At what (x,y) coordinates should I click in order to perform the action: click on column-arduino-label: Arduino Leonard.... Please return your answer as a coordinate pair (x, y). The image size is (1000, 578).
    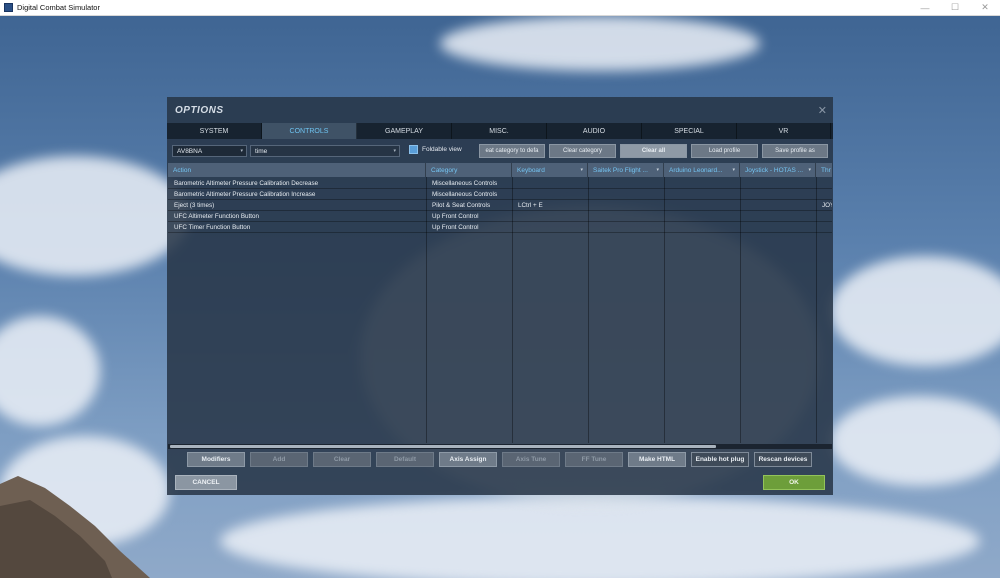
    Looking at the image, I should click on (696, 170).